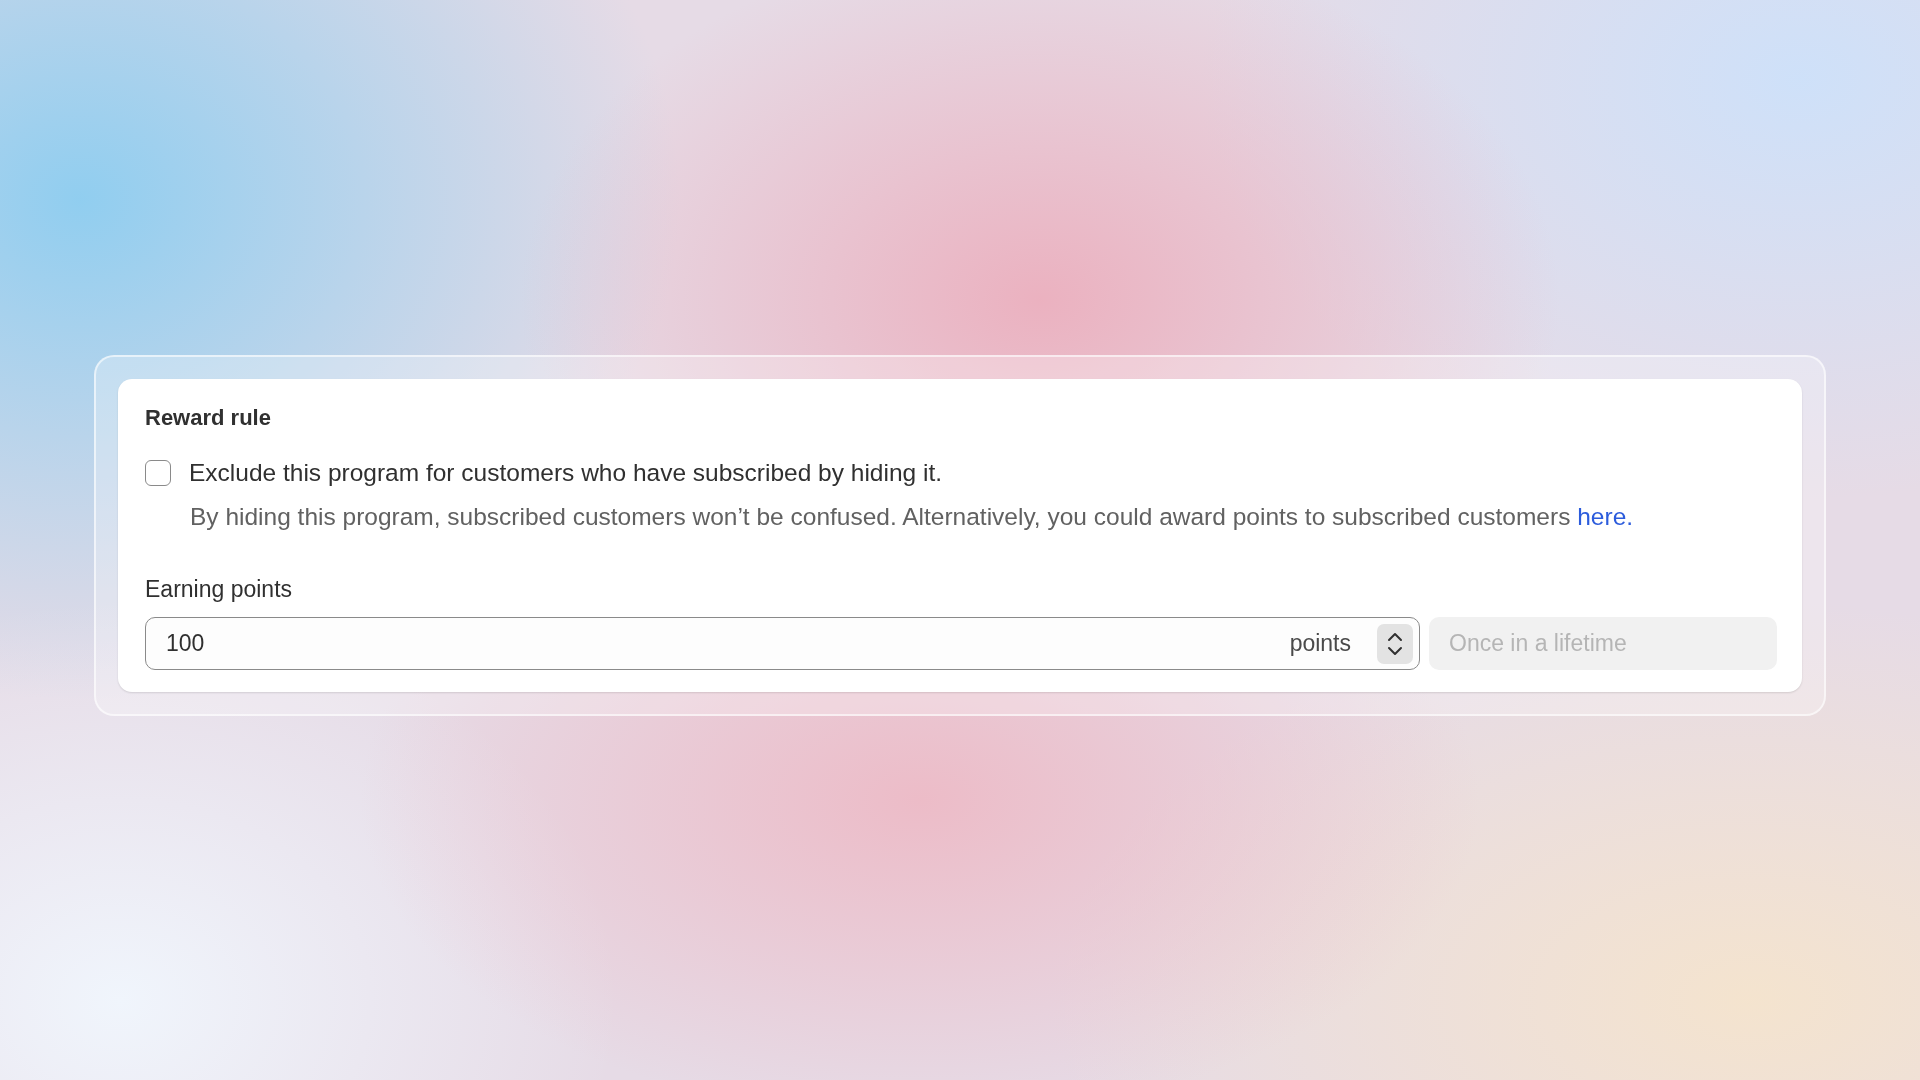 This screenshot has height=1080, width=1920. What do you see at coordinates (208, 418) in the screenshot?
I see `card-title: Reward rule` at bounding box center [208, 418].